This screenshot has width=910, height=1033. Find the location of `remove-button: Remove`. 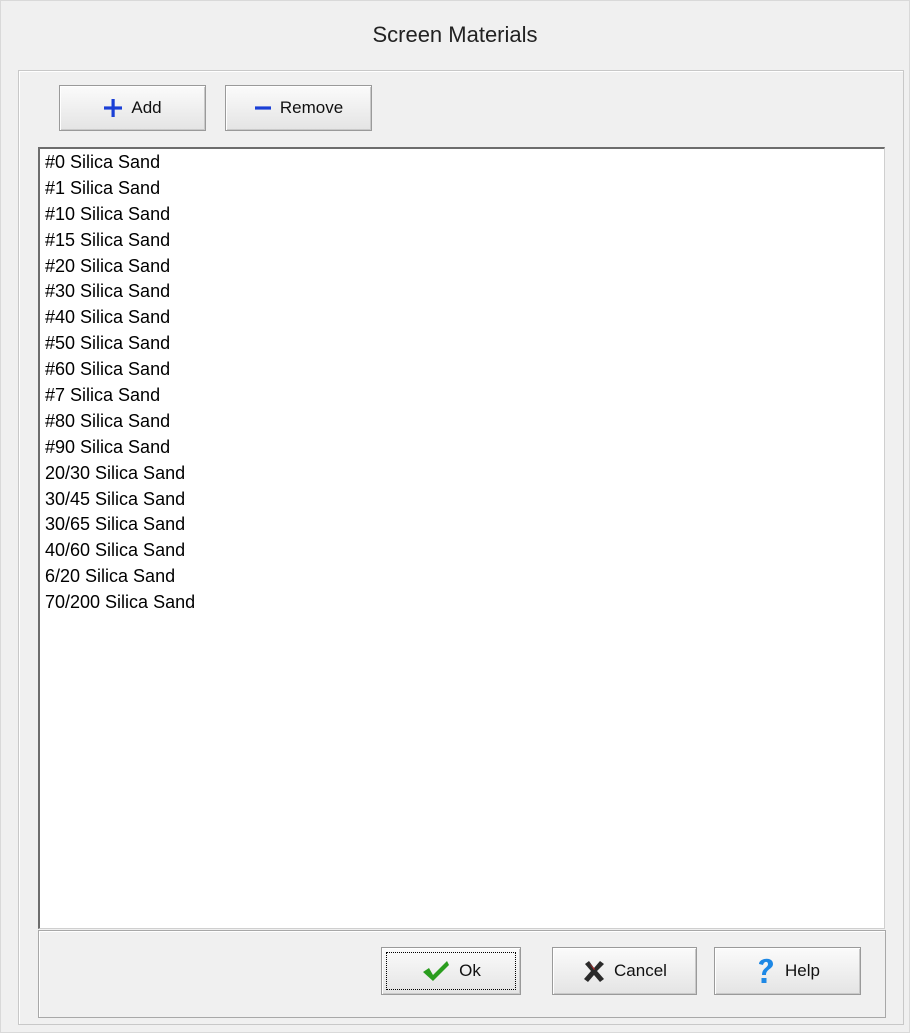

remove-button: Remove is located at coordinates (298, 108).